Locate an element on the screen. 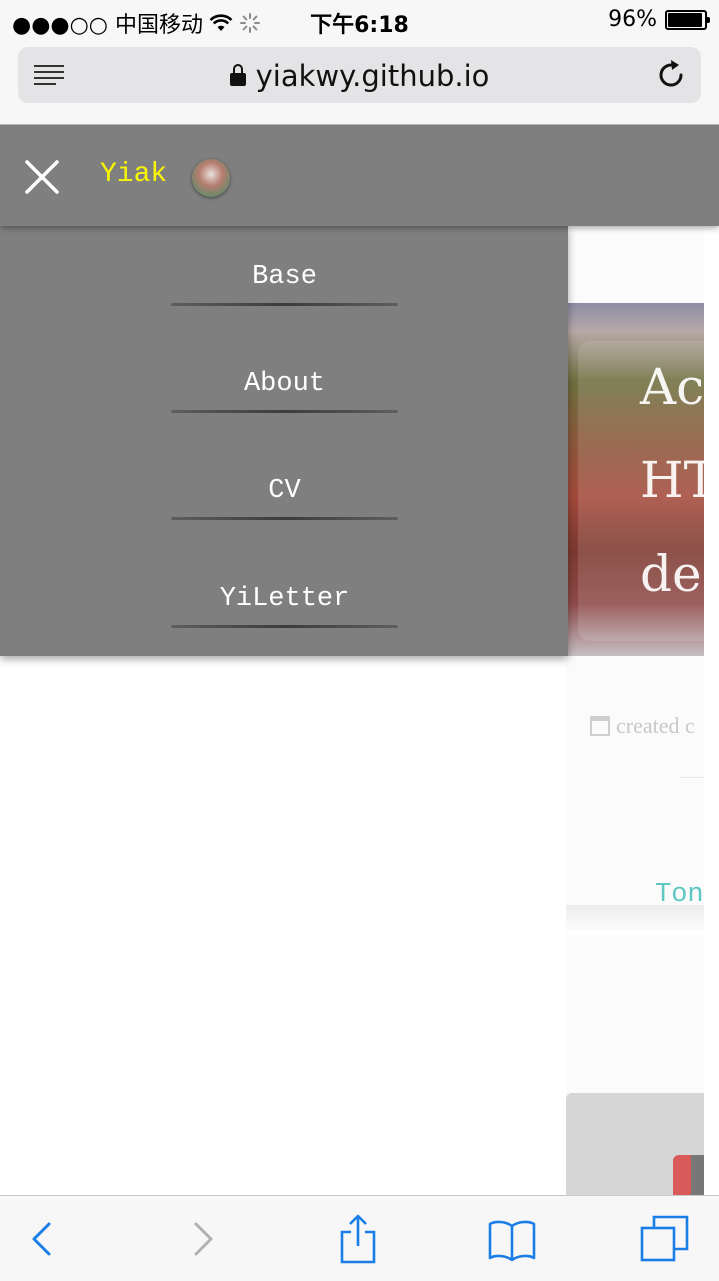  menu-item-cv: CV is located at coordinates (284, 495).